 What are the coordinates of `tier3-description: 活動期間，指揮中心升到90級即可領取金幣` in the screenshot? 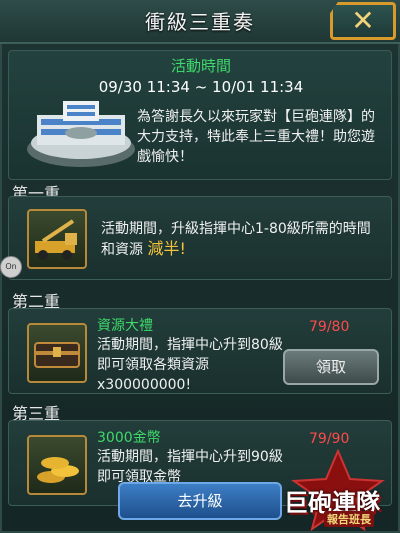 It's located at (190, 467).